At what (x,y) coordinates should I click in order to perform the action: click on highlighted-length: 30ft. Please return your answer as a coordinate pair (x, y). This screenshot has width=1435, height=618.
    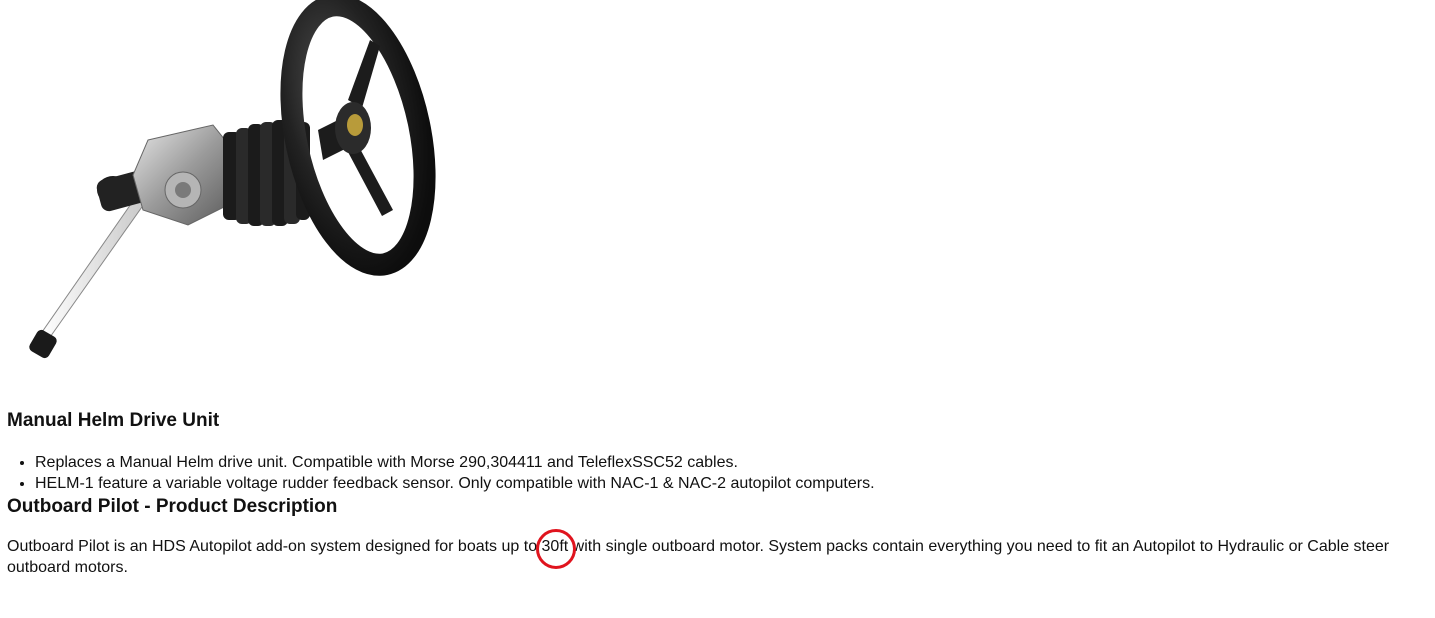
    Looking at the image, I should click on (555, 549).